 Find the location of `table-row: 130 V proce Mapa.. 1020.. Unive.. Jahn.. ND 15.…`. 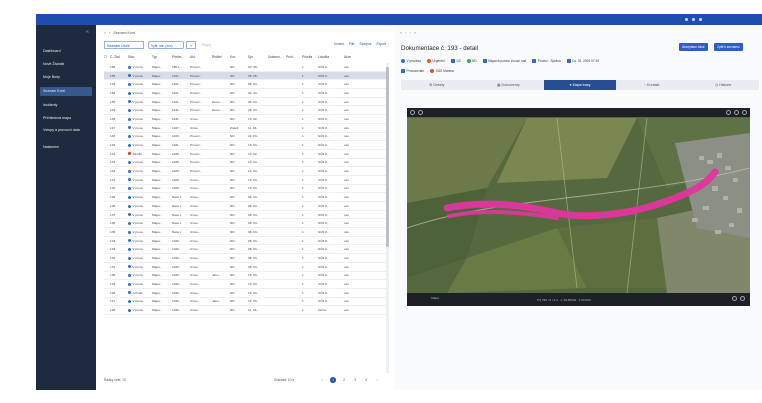

table-row: 130 V proce Mapa.. 1020.. Unive.. Jahn.. ND 15.… is located at coordinates (245, 276).